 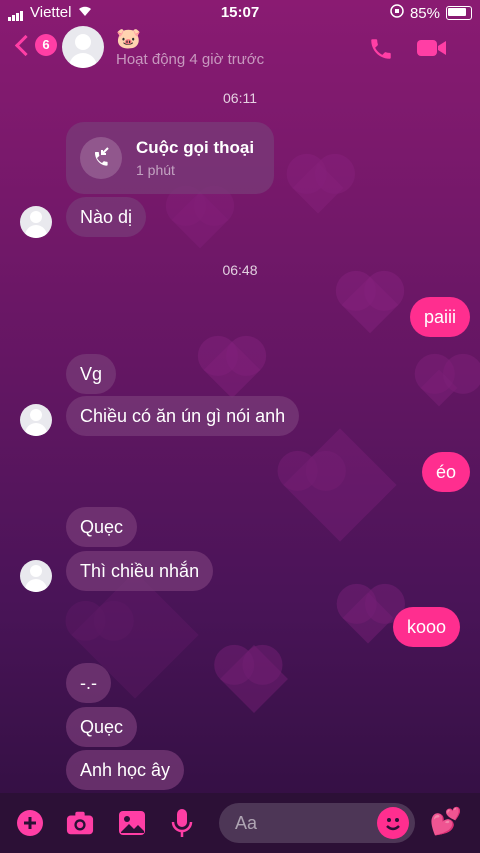 What do you see at coordinates (240, 98) in the screenshot?
I see `timestamp: 06:11` at bounding box center [240, 98].